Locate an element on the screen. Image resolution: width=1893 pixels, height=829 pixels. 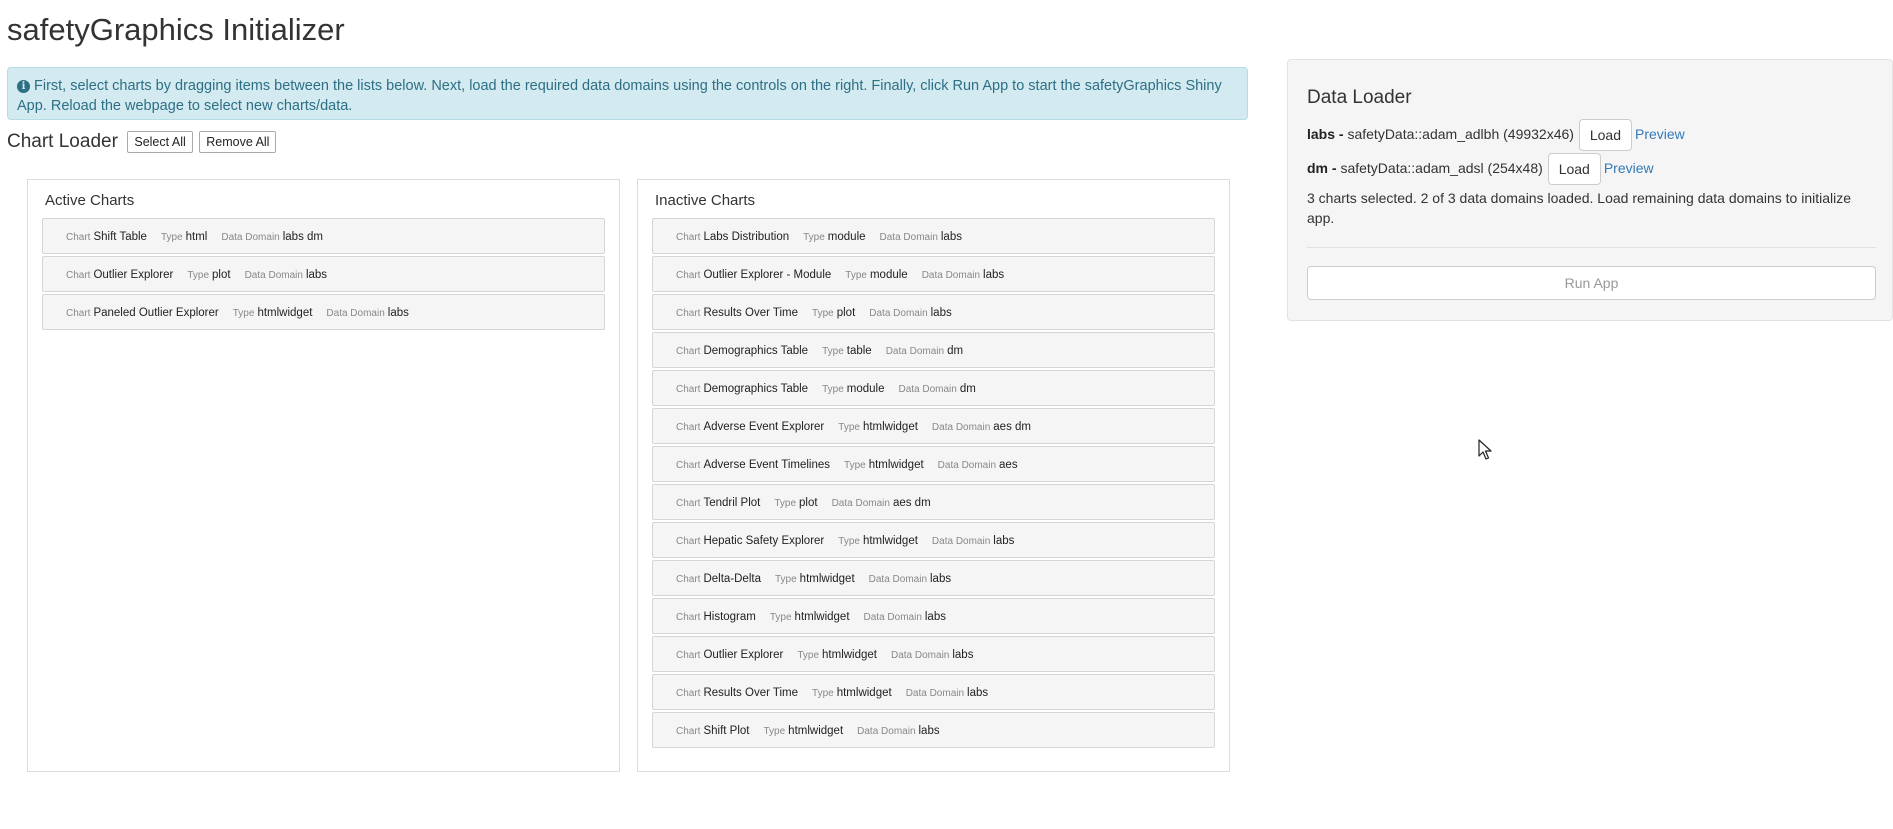
chart-loader-header: Chart Loader Select All Remove All is located at coordinates (142, 142).